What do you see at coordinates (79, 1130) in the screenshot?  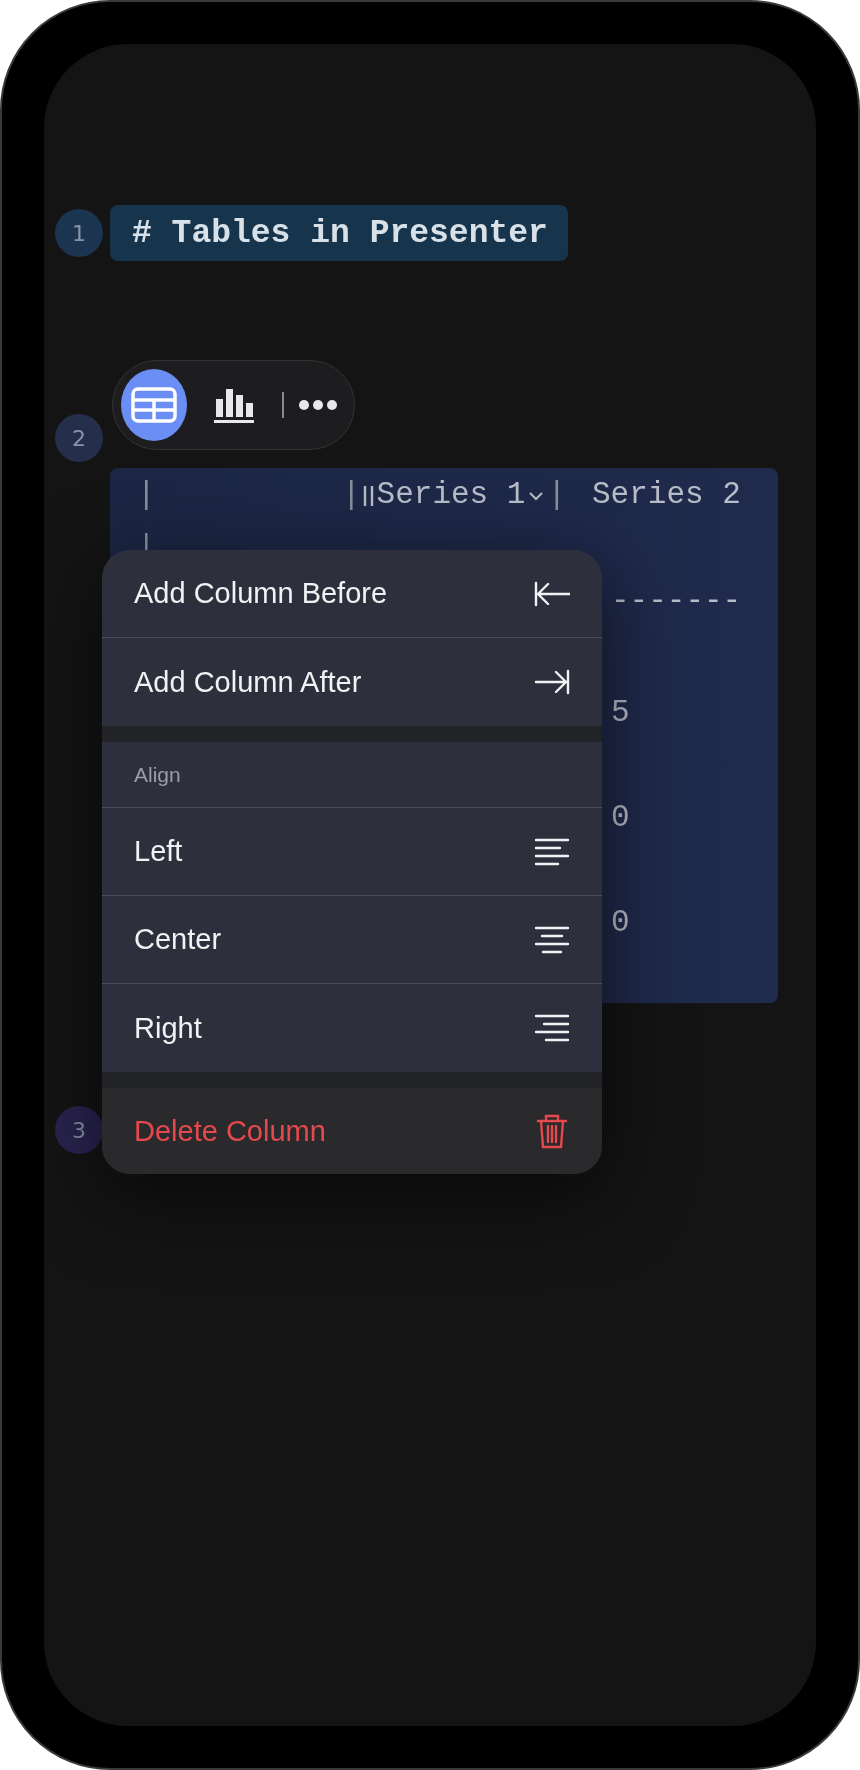 I see `line-number: 3` at bounding box center [79, 1130].